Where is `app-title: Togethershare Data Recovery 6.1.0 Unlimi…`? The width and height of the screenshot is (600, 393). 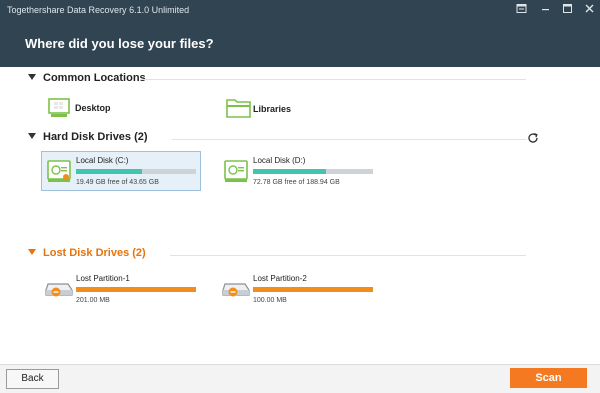 app-title: Togethershare Data Recovery 6.1.0 Unlimi… is located at coordinates (98, 10).